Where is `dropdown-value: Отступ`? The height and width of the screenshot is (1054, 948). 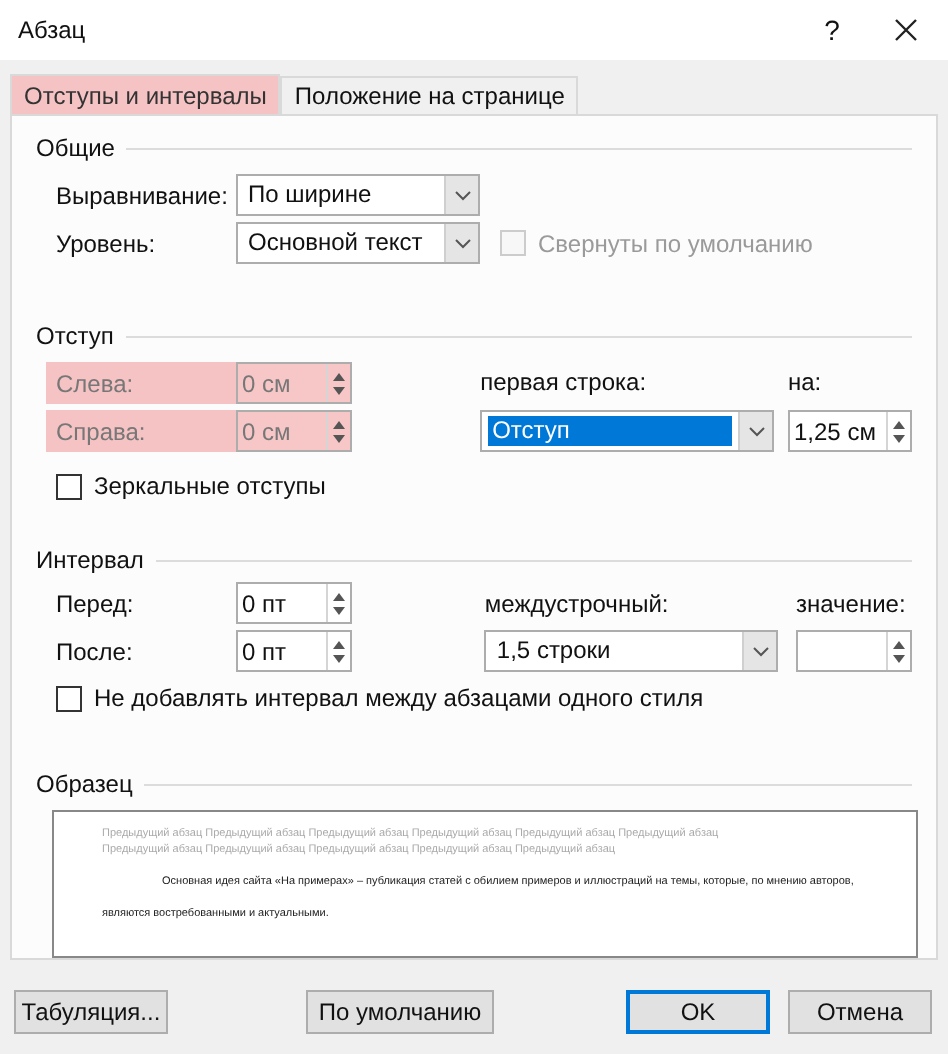
dropdown-value: Отступ is located at coordinates (610, 431).